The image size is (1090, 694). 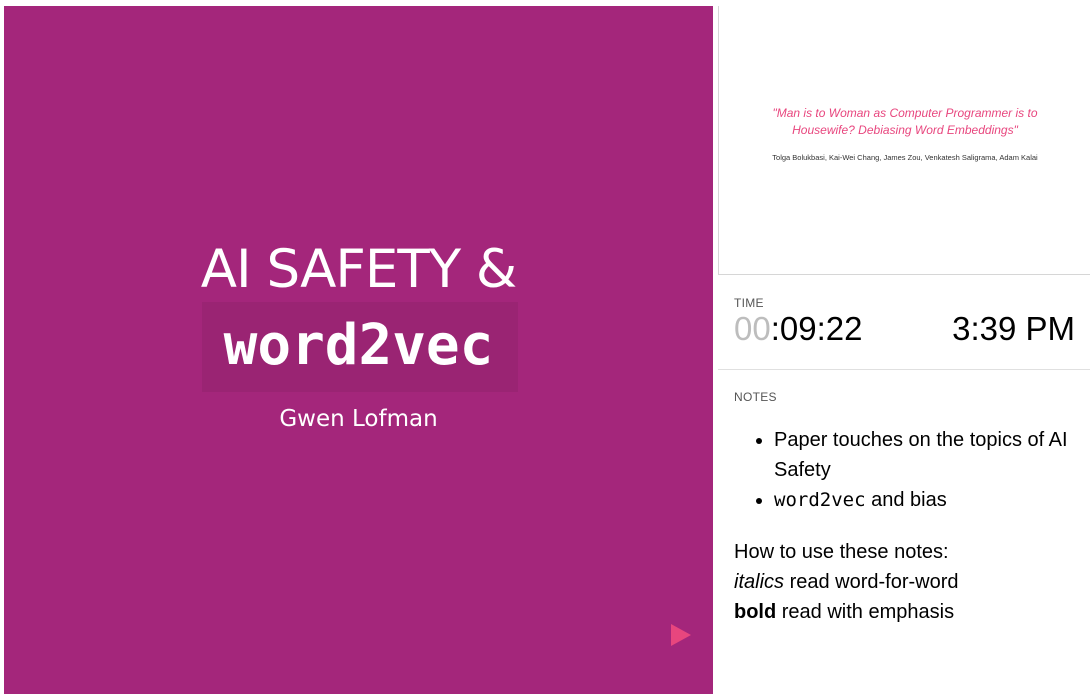 I want to click on notes-bullet: word2vec and bias, so click(x=932, y=500).